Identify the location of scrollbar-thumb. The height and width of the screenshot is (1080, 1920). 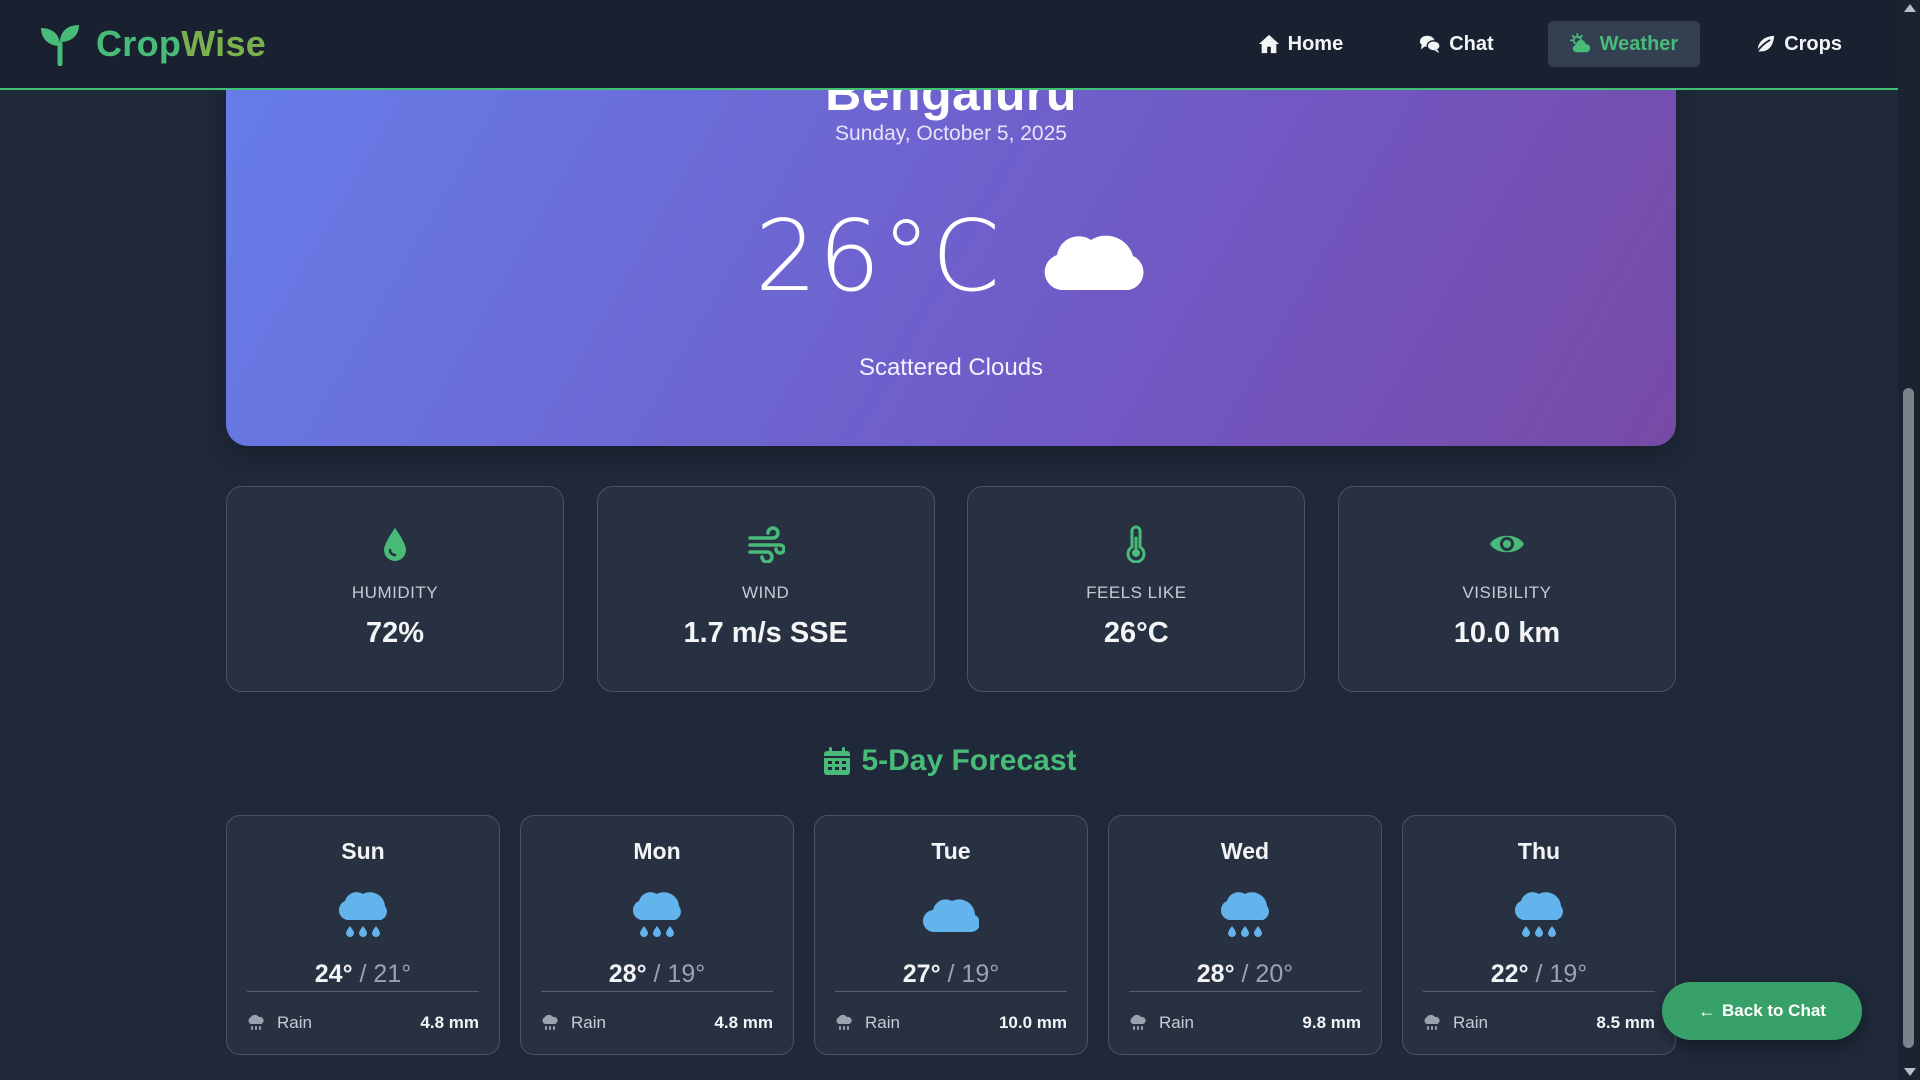
(1908, 718).